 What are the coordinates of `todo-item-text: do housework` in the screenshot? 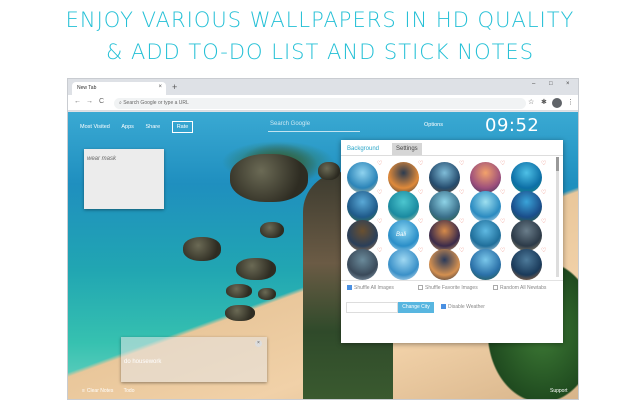 It's located at (142, 362).